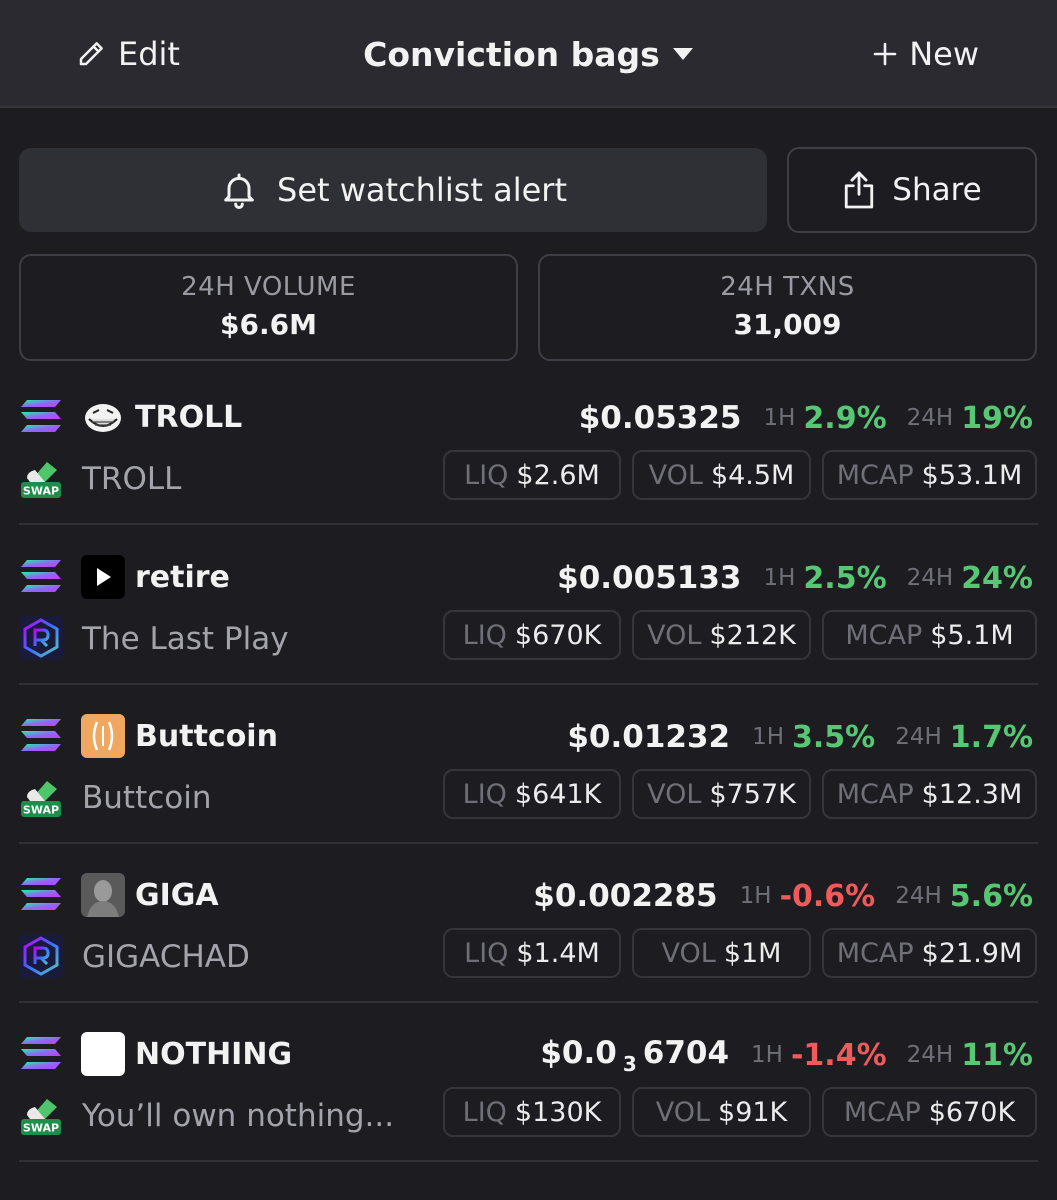 Image resolution: width=1057 pixels, height=1200 pixels. What do you see at coordinates (800, 737) in the screenshot?
I see `price-group: $0.01232 1H 3.5% 24H 1.7%` at bounding box center [800, 737].